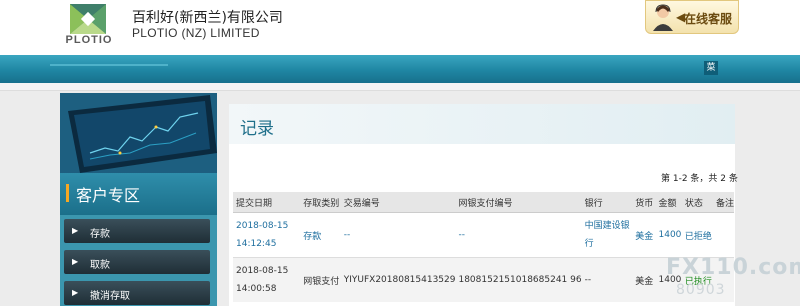  Describe the element at coordinates (699, 179) in the screenshot. I see `record-count: 第 1-2 条，共 2 条` at that location.